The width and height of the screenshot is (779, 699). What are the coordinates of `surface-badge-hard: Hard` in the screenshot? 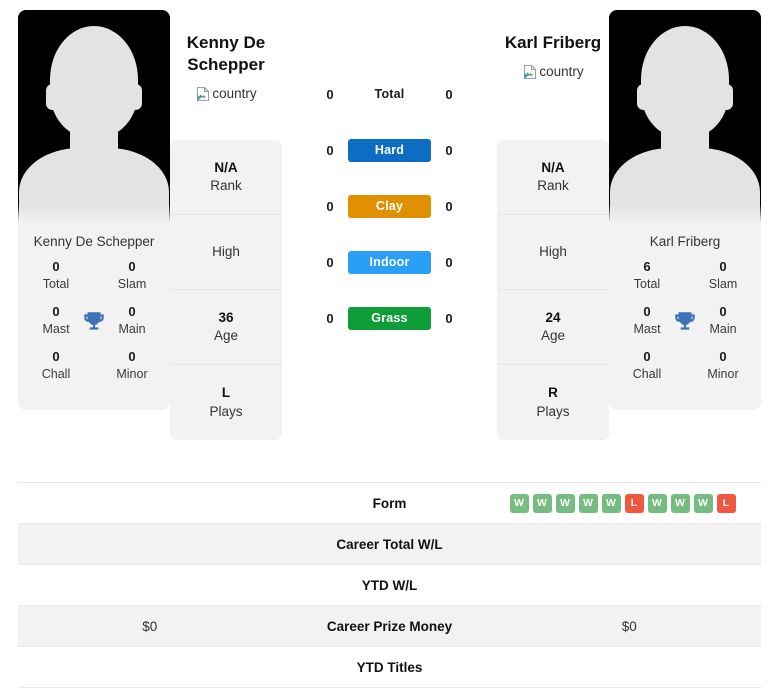 It's located at (389, 150).